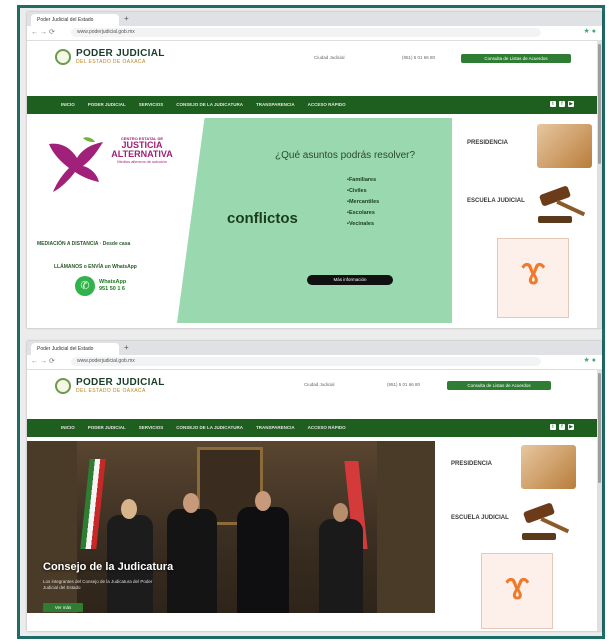 This screenshot has width=615, height=644. What do you see at coordinates (262, 218) in the screenshot?
I see `banner-headline: conflictos` at bounding box center [262, 218].